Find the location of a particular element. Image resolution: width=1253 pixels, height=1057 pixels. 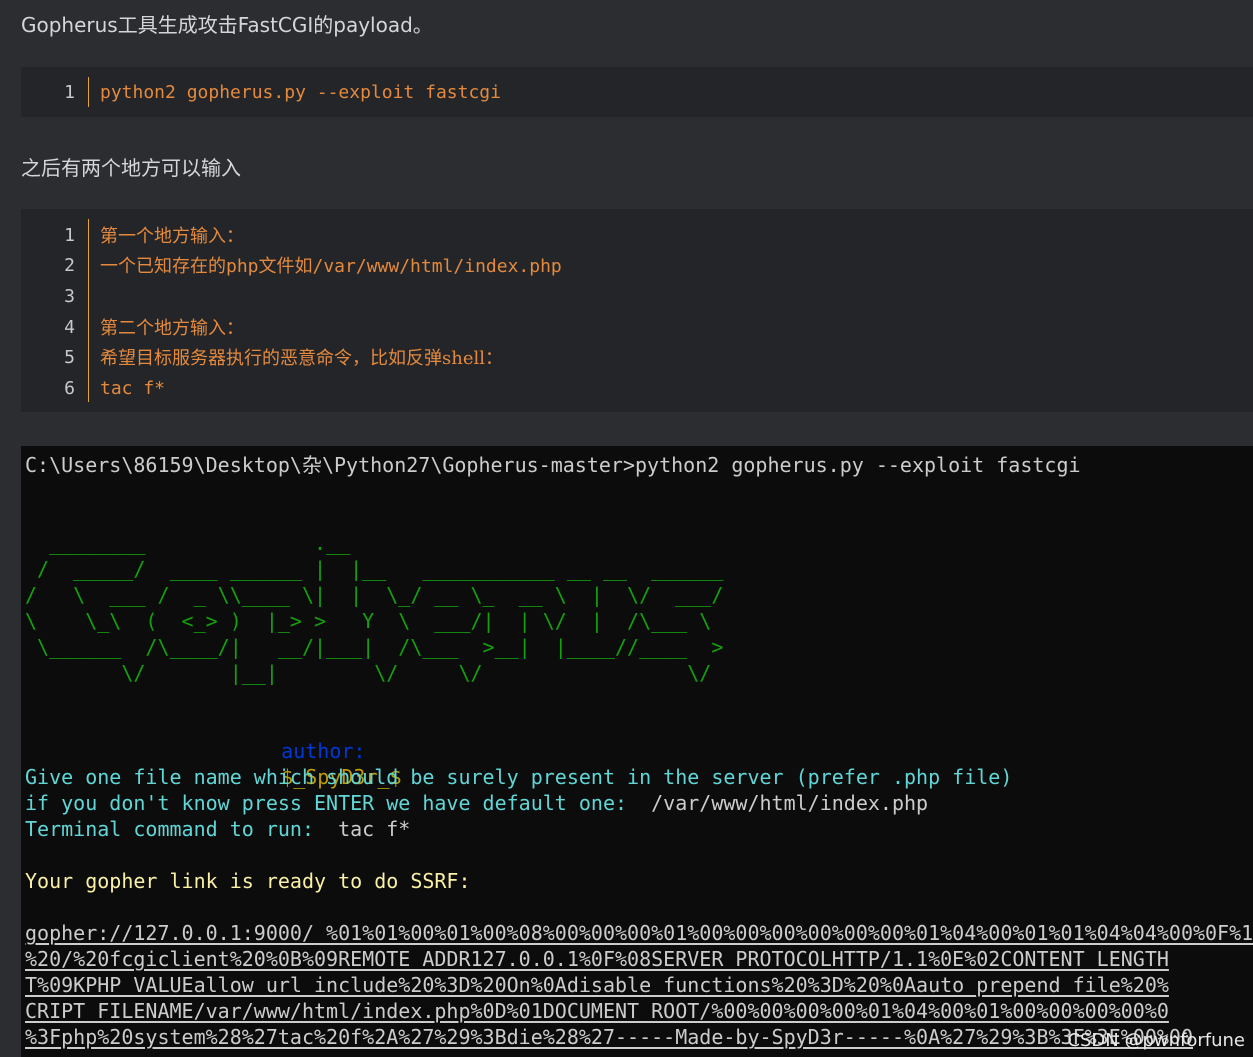

code-line: 2 一个已知存在的php文件如/var/www/html/index.php is located at coordinates (291, 265).